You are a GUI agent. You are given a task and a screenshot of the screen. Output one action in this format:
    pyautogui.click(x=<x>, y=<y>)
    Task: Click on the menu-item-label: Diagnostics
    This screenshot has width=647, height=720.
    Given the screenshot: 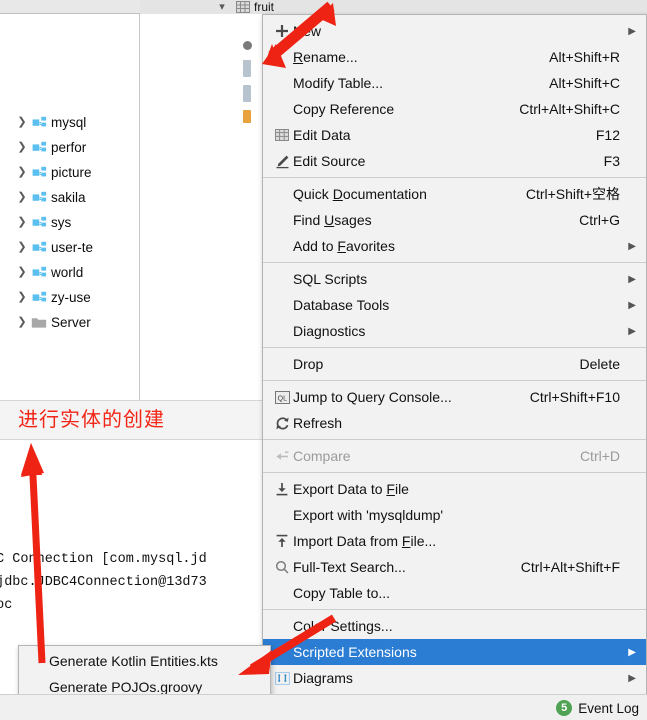 What is the action you would take?
    pyautogui.click(x=329, y=331)
    